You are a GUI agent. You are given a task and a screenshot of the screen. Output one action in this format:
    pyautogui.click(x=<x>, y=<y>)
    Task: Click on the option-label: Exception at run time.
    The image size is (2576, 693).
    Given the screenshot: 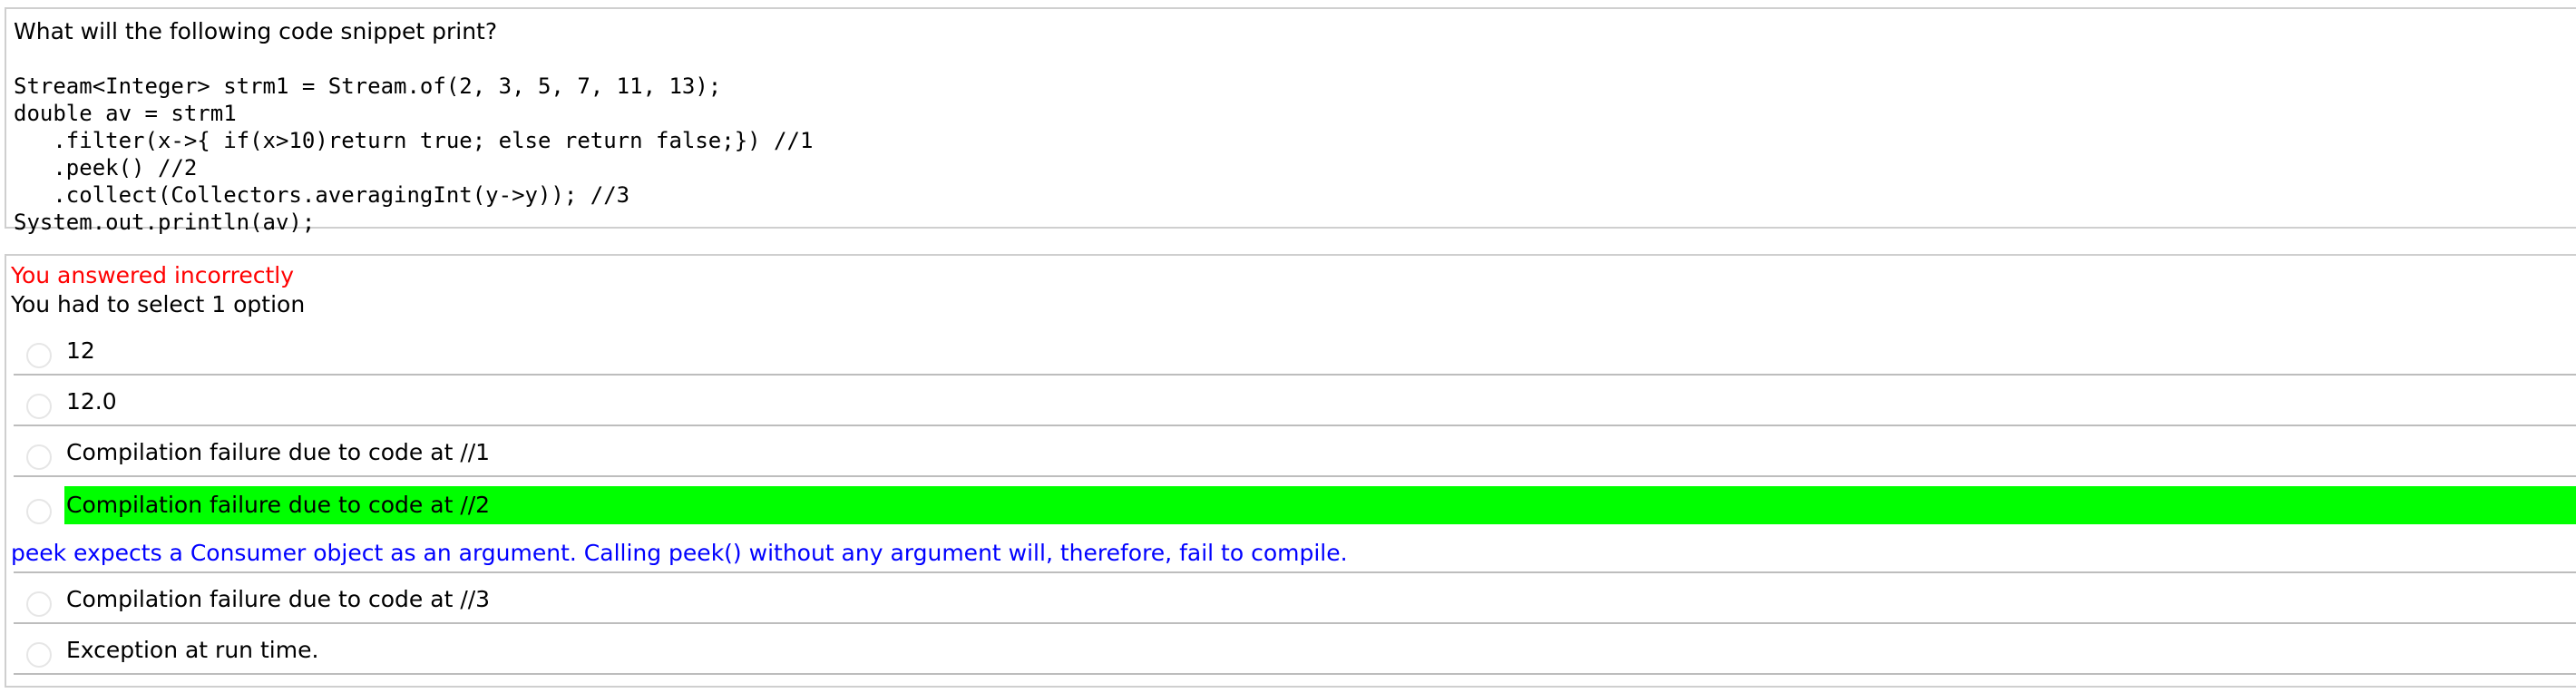 What is the action you would take?
    pyautogui.click(x=192, y=650)
    